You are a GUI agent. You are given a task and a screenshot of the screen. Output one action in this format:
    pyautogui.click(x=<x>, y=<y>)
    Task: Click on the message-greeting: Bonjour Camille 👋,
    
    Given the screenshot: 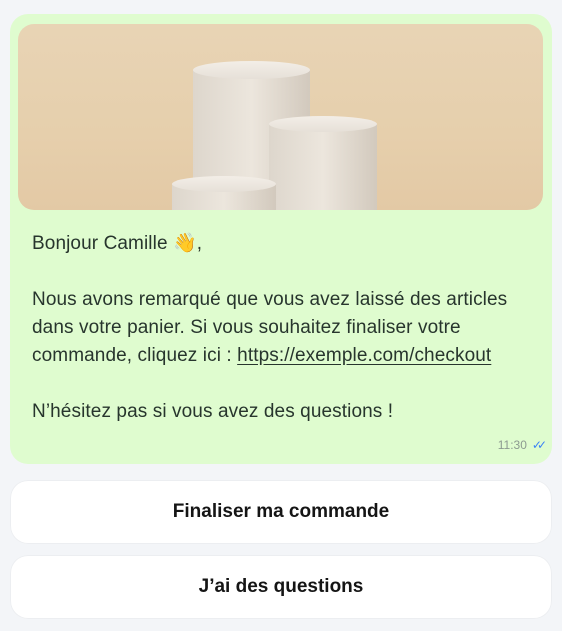 What is the action you would take?
    pyautogui.click(x=117, y=243)
    